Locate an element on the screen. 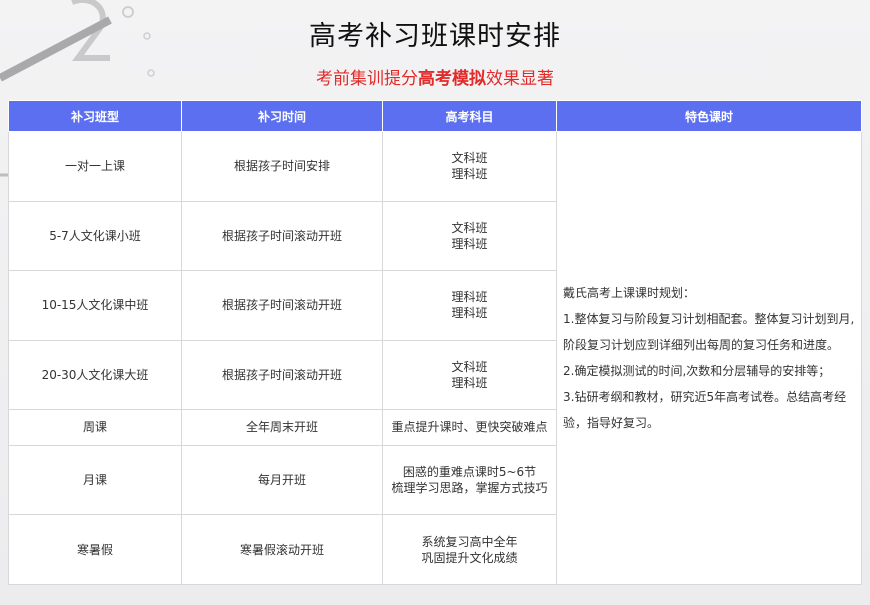  class-type-cell: 周课 is located at coordinates (95, 427).